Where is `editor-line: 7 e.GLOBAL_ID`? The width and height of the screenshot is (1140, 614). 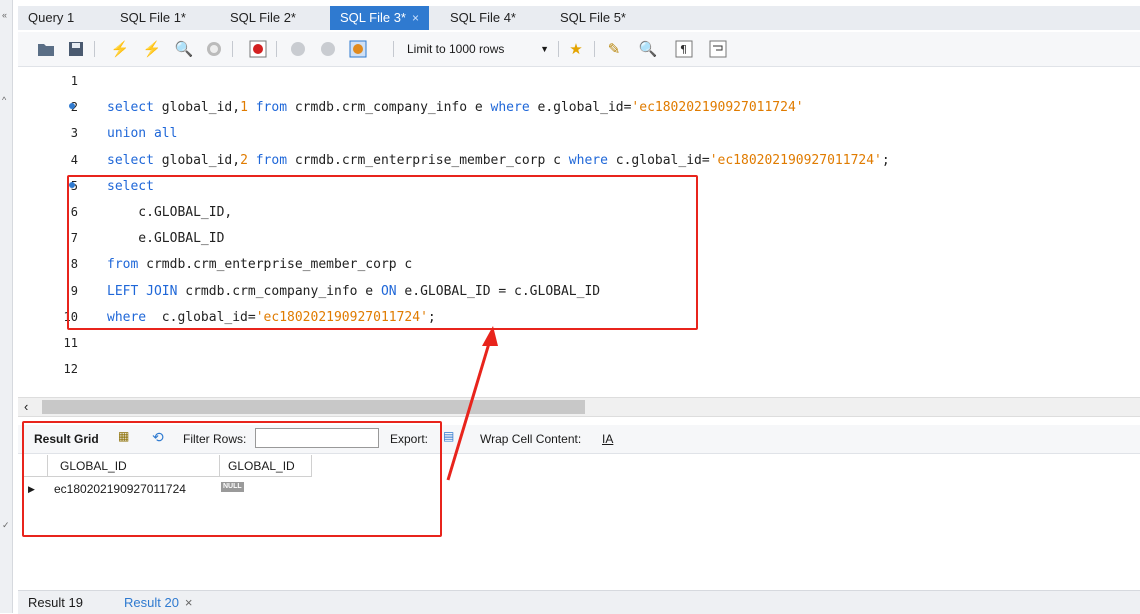
editor-line: 7 e.GLOBAL_ID is located at coordinates (579, 239).